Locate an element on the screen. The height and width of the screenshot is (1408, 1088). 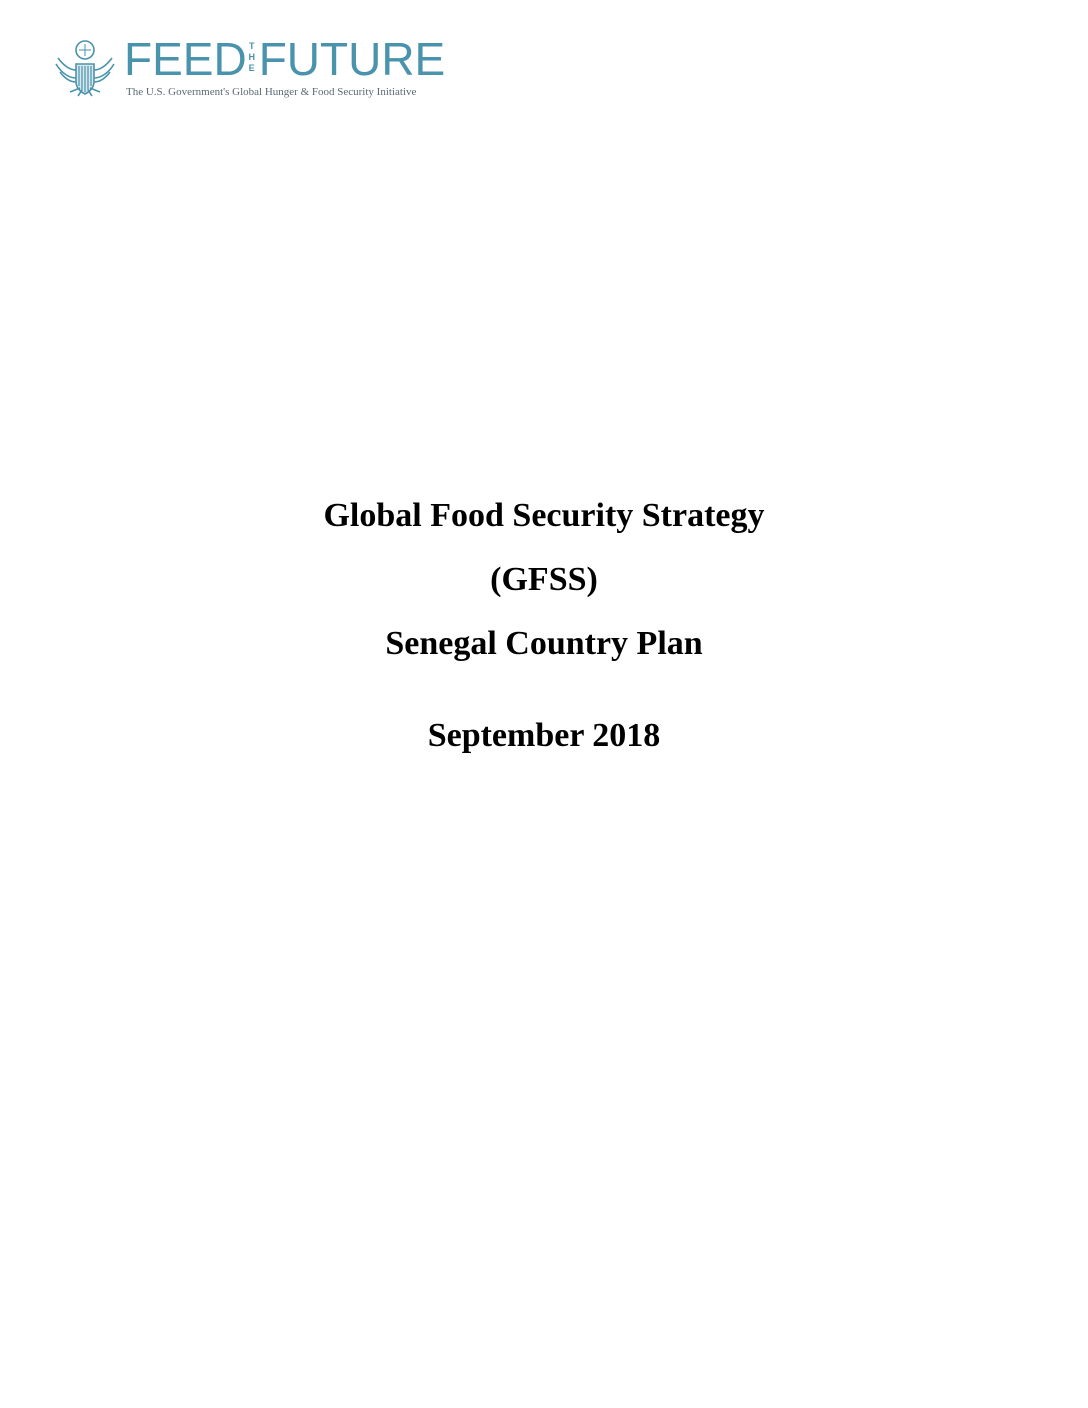
logo-word-the-text: THE is located at coordinates (252, 57).